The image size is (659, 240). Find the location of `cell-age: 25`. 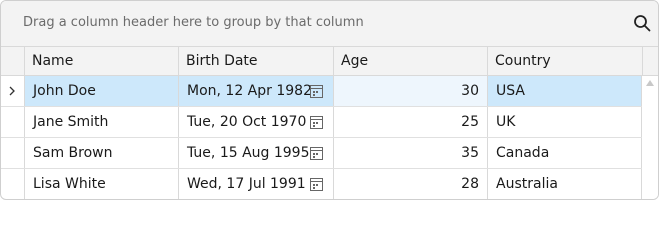

cell-age: 25 is located at coordinates (411, 122).